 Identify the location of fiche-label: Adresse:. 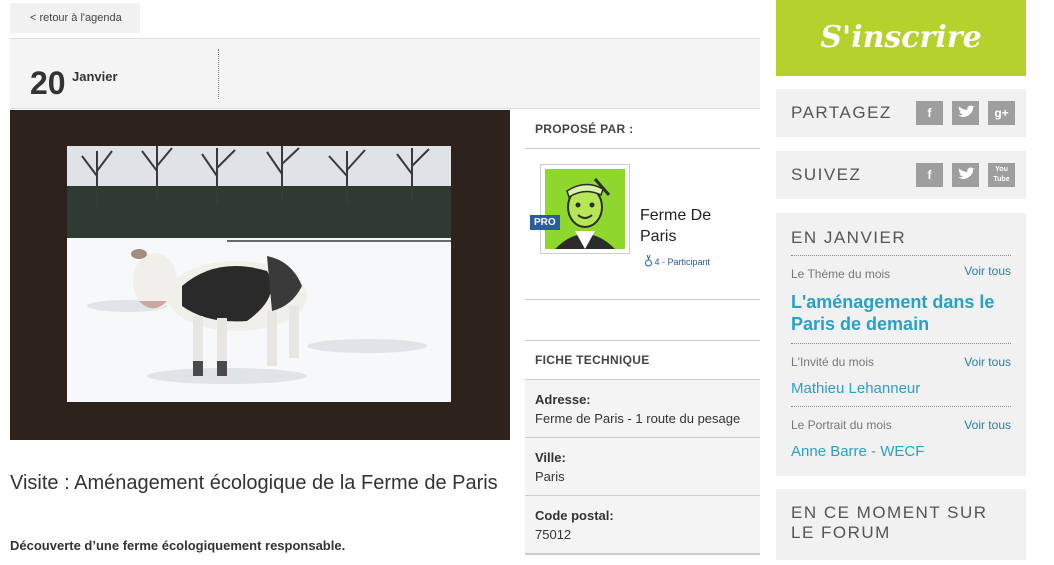
(563, 399).